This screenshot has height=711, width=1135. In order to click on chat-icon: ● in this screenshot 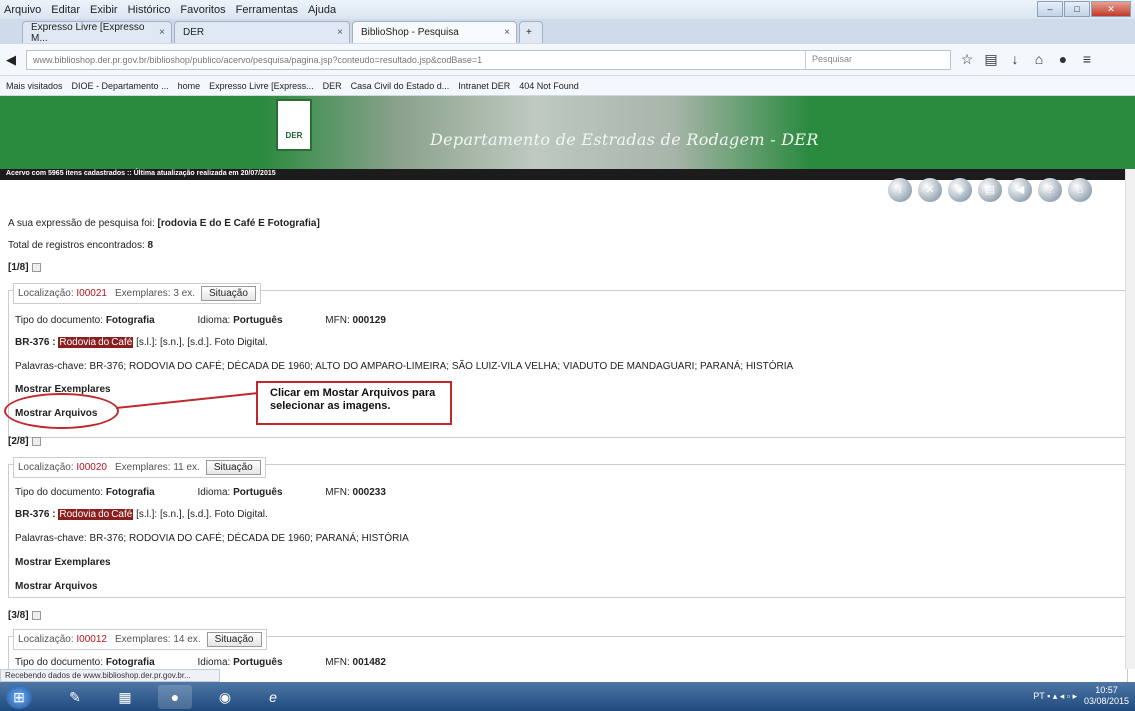, I will do `click(1063, 59)`.